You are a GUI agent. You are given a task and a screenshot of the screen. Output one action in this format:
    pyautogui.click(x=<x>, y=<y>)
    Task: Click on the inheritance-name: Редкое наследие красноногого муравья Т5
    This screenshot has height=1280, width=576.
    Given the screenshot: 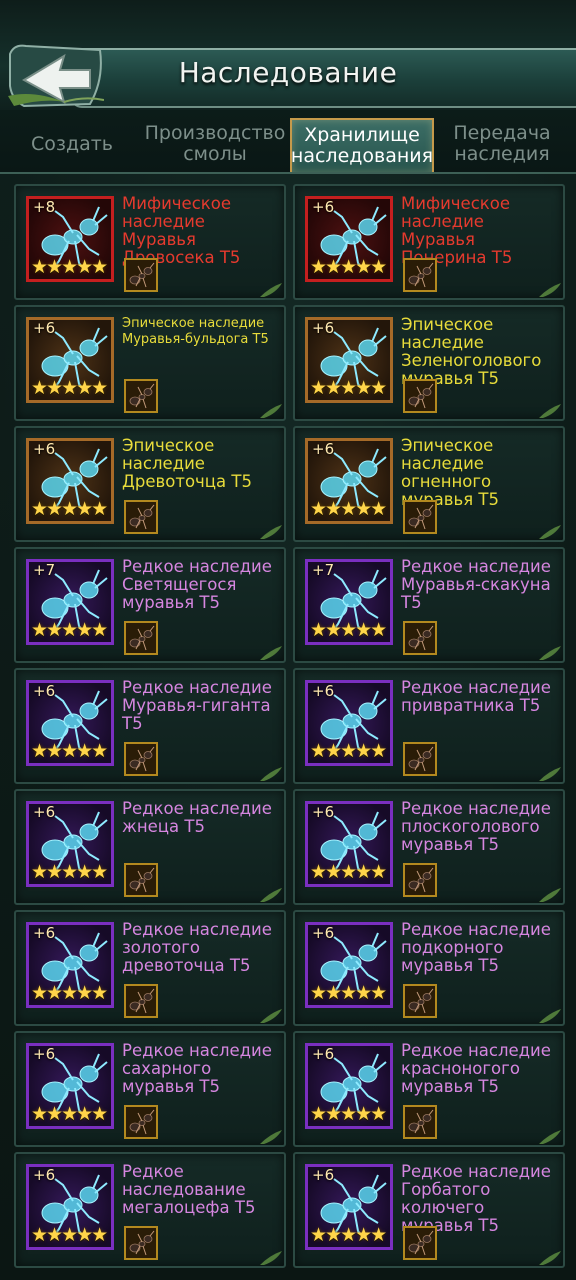 What is the action you would take?
    pyautogui.click(x=476, y=1068)
    